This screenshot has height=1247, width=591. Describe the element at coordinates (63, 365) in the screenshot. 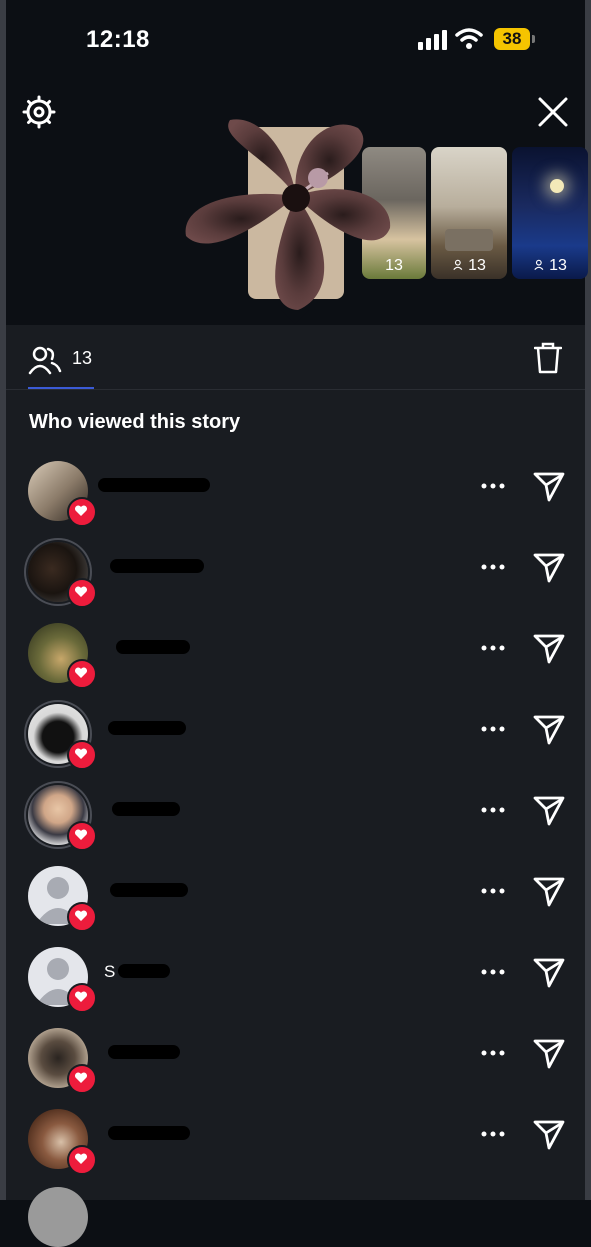

I see `tab-viewers: 13` at that location.